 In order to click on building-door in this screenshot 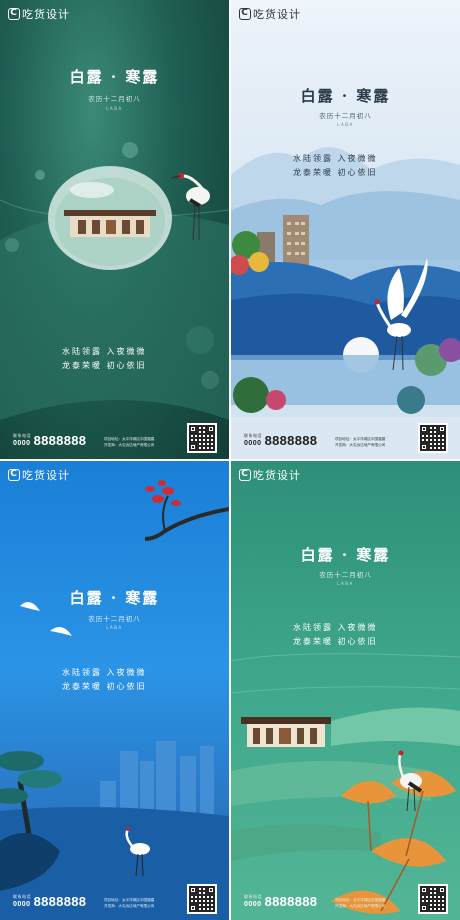, I will do `click(111, 227)`.